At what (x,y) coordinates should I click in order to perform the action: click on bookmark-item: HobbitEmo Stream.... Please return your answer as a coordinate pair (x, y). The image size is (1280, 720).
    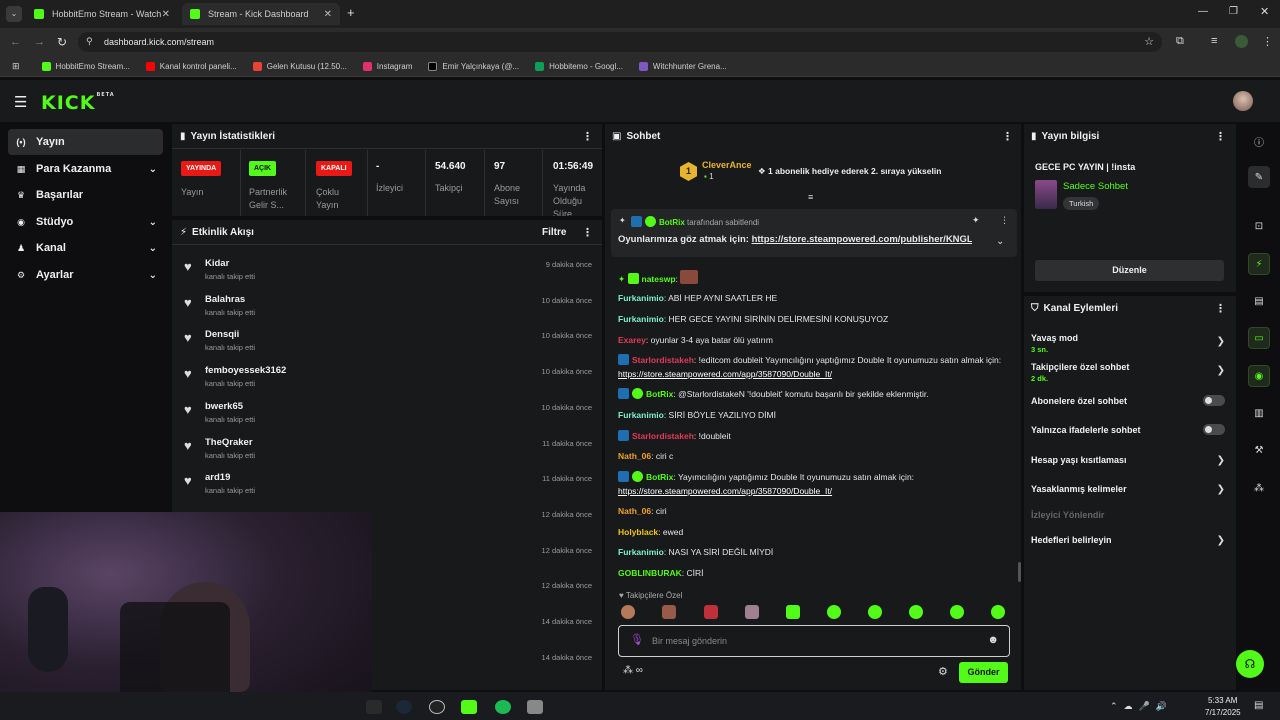
    Looking at the image, I should click on (85, 66).